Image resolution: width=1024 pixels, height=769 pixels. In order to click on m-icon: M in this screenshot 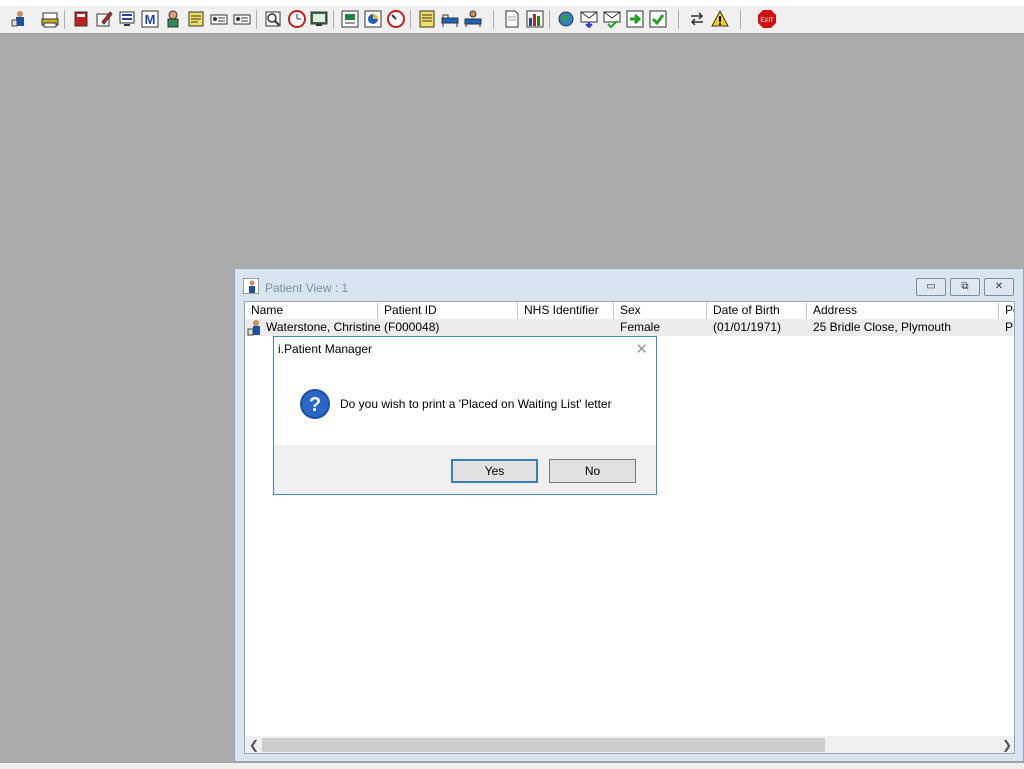, I will do `click(150, 19)`.